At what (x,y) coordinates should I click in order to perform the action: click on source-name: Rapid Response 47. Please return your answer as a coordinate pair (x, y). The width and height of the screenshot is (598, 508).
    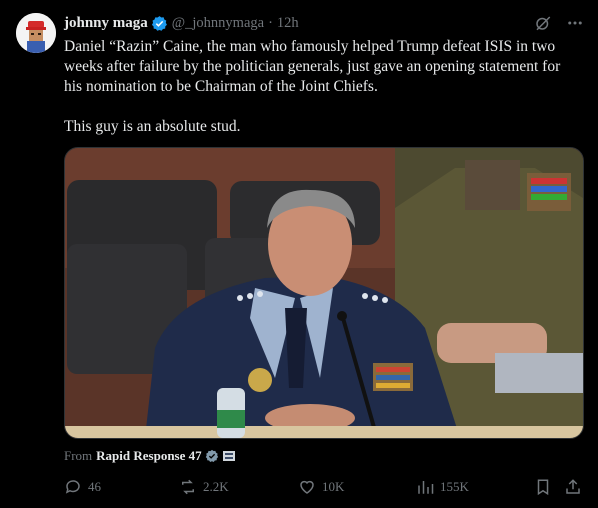
    Looking at the image, I should click on (148, 456).